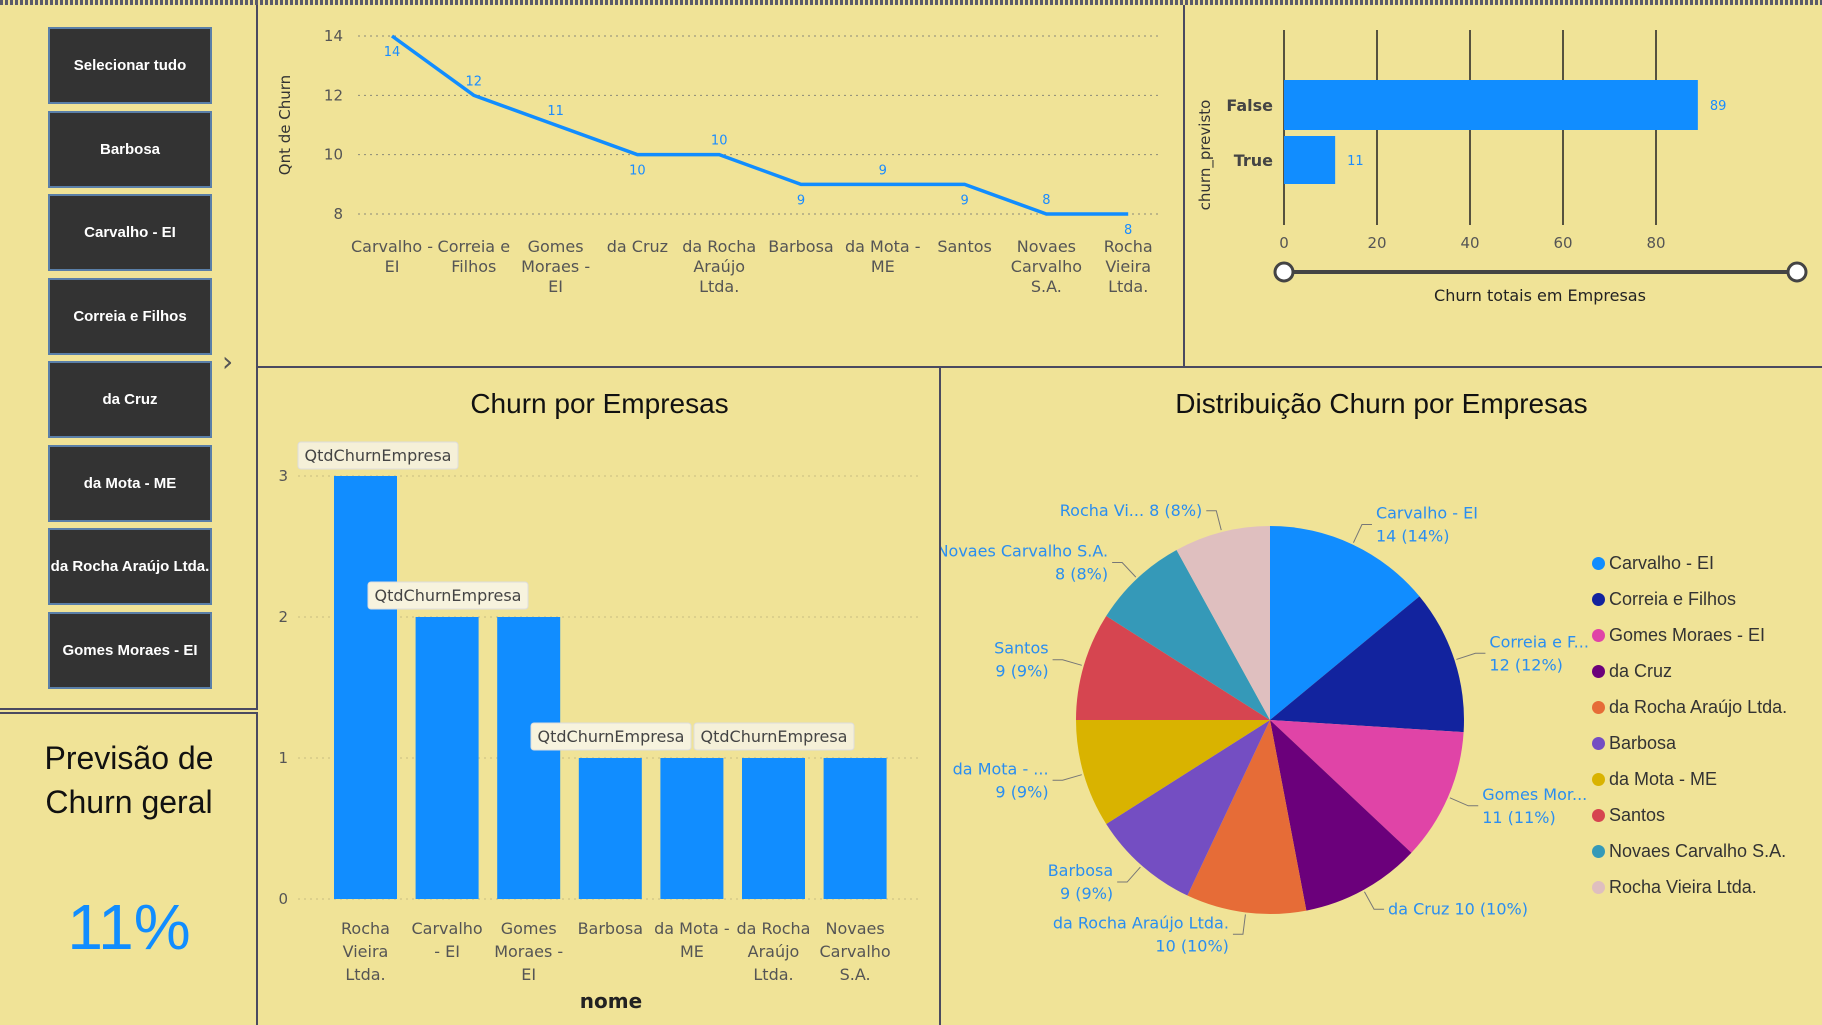  What do you see at coordinates (333, 155) in the screenshot?
I see `y-tick-label: 10` at bounding box center [333, 155].